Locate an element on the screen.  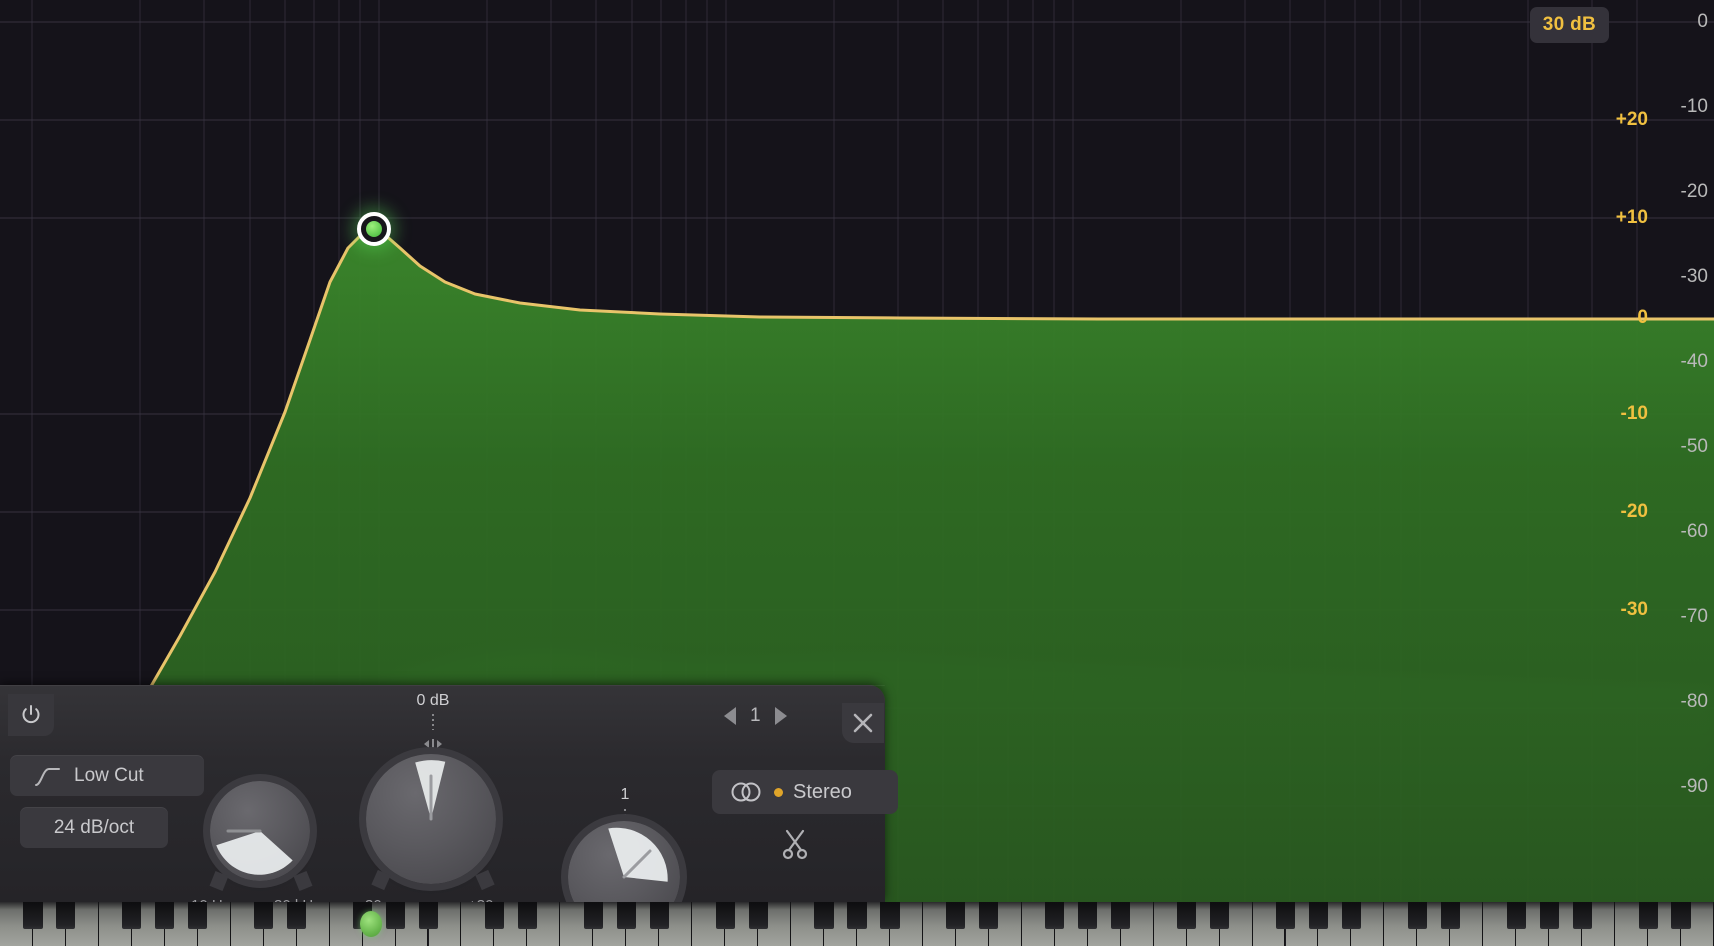
scissors-icon is located at coordinates (795, 844).